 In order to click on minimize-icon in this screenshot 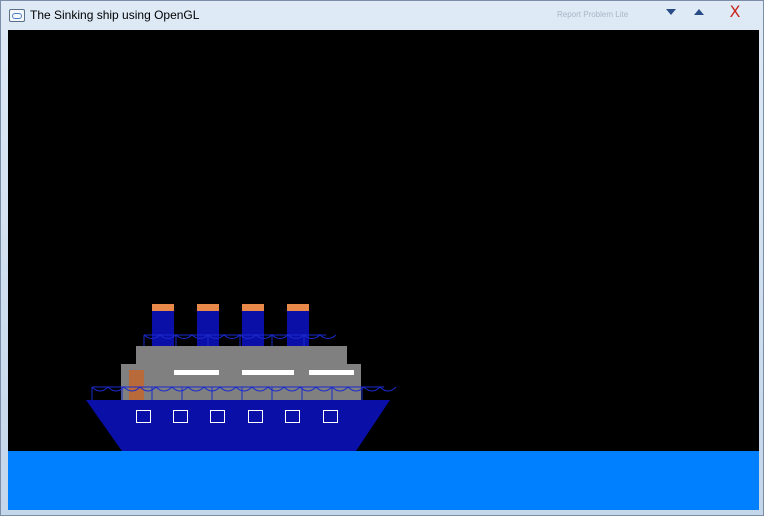, I will do `click(671, 12)`.